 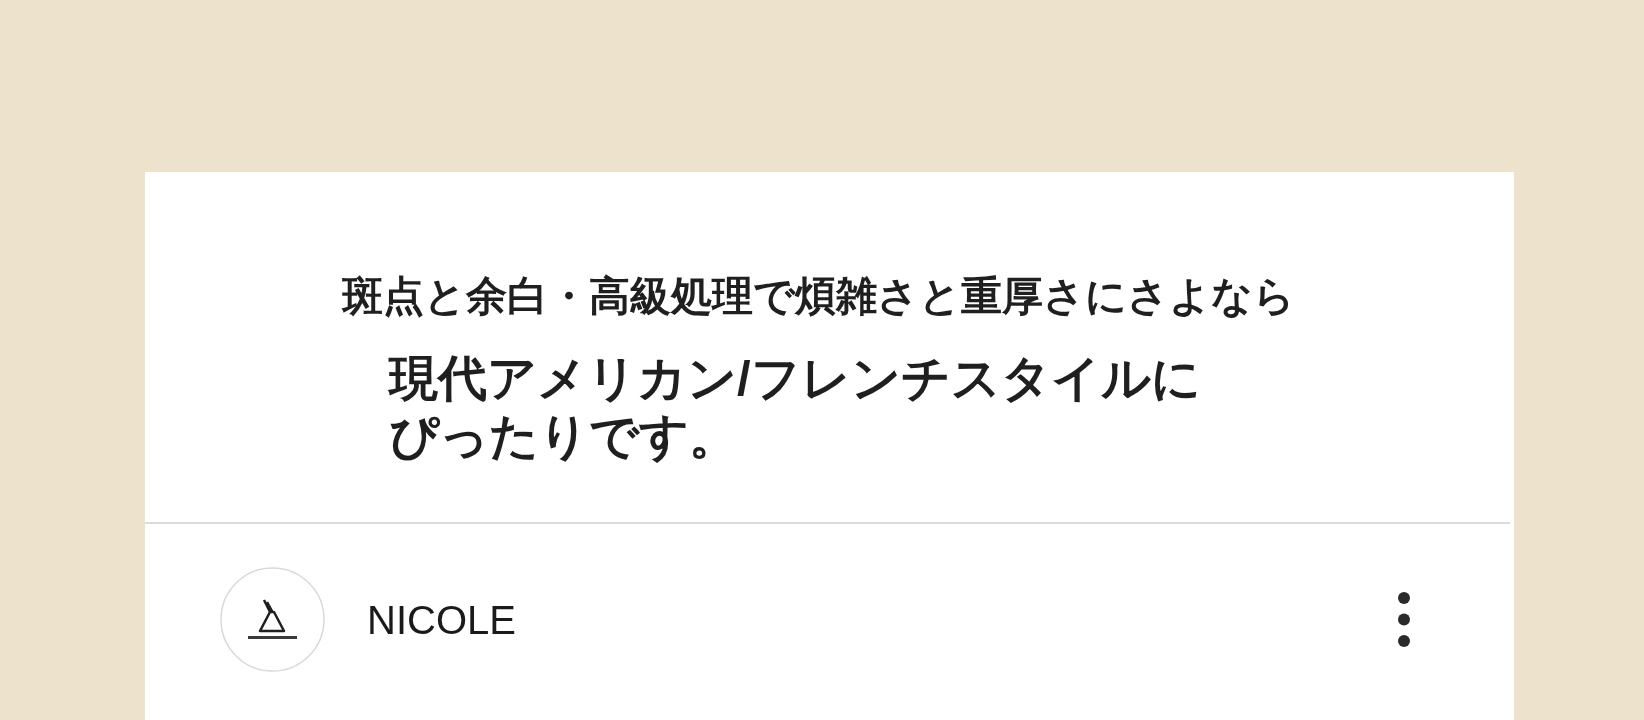 I want to click on more-options-button, so click(x=1404, y=619).